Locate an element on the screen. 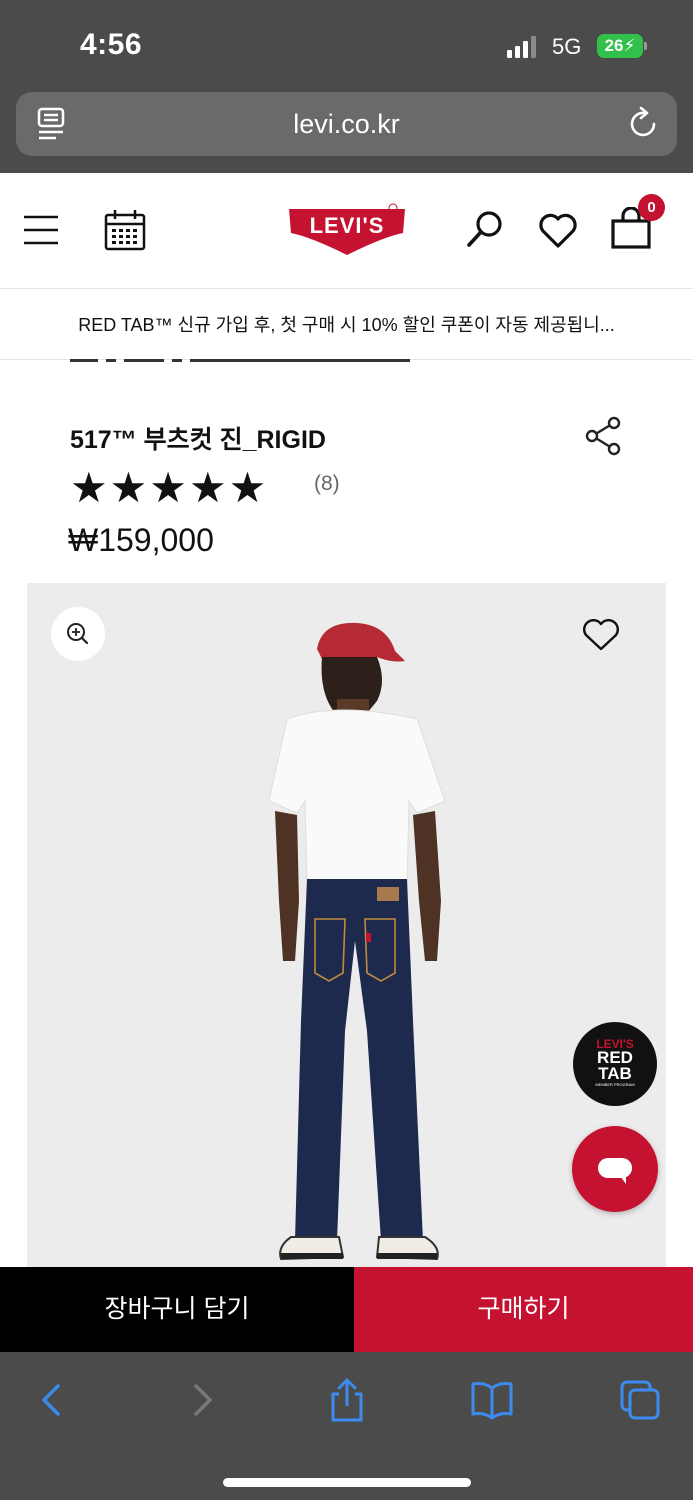  review-count: (8) is located at coordinates (327, 484).